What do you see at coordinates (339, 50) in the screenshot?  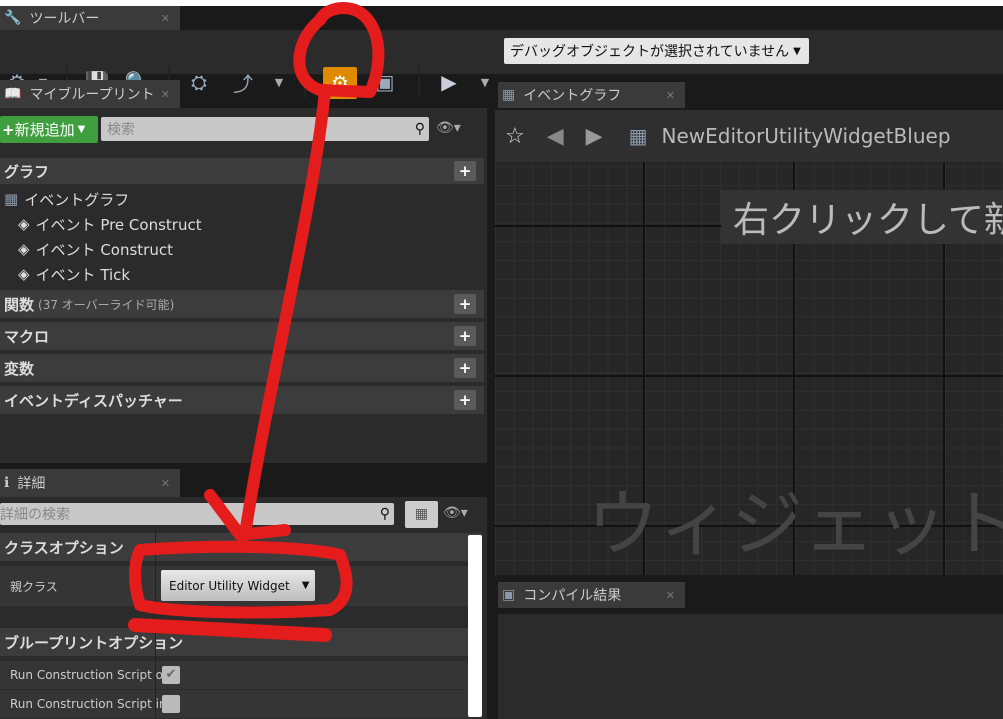 I see `circle-mark` at bounding box center [339, 50].